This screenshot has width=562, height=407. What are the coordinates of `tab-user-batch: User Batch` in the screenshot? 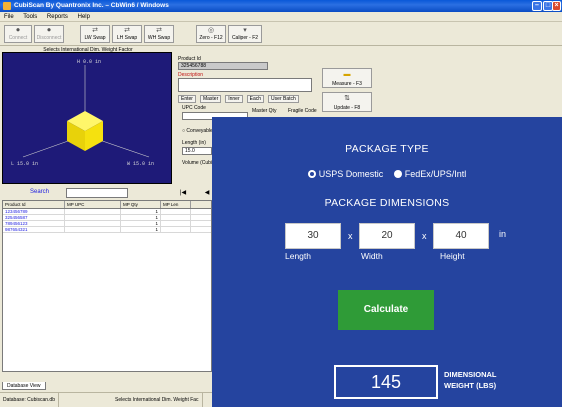 It's located at (283, 99).